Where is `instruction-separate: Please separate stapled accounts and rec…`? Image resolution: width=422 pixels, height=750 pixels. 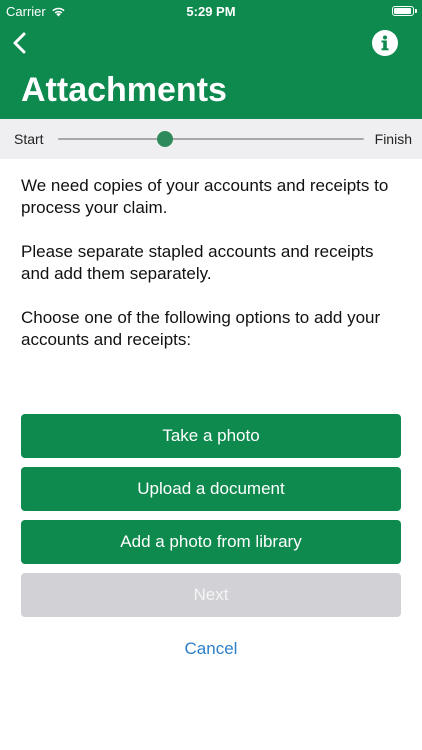 instruction-separate: Please separate stapled accounts and rec… is located at coordinates (197, 262).